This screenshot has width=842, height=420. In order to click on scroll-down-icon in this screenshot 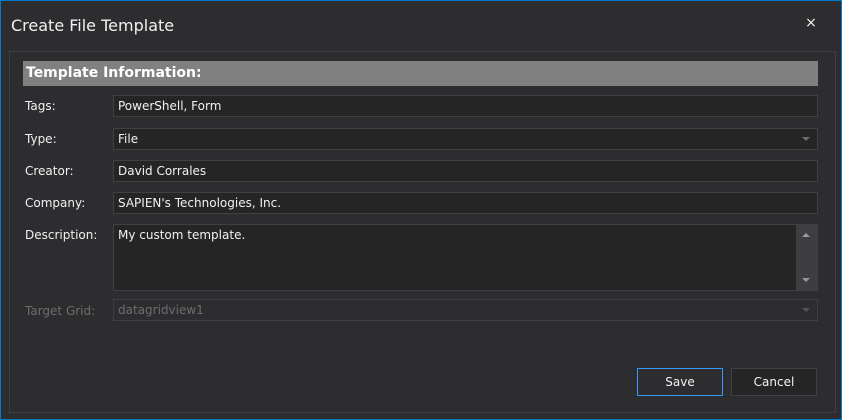, I will do `click(806, 280)`.